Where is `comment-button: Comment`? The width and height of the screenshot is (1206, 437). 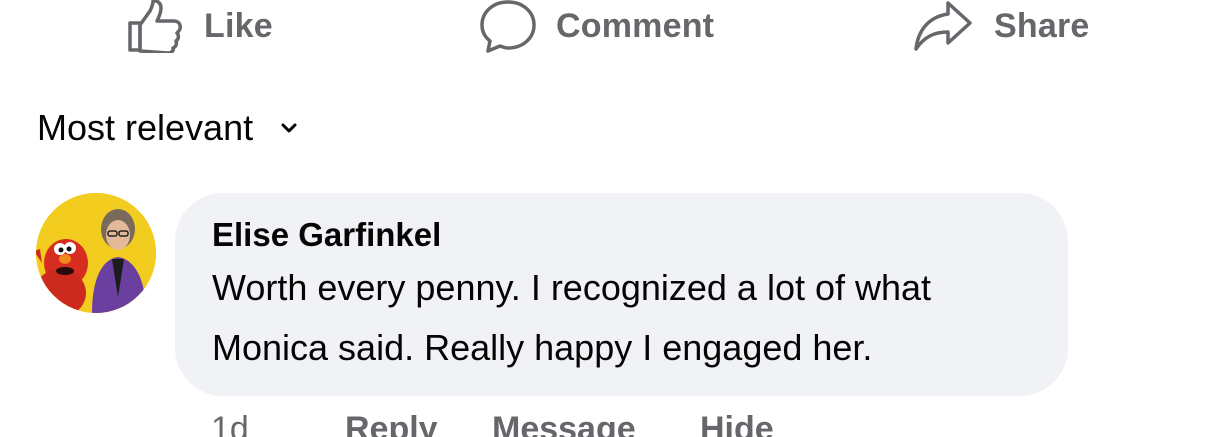 comment-button: Comment is located at coordinates (596, 26).